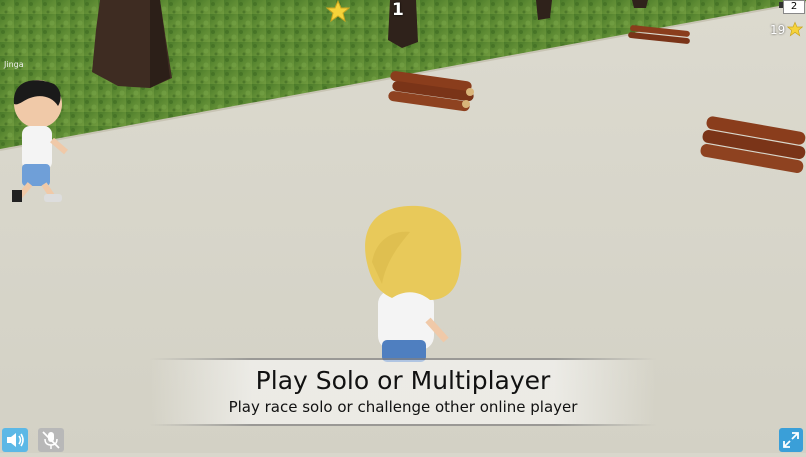  Describe the element at coordinates (794, 7) in the screenshot. I see `rank-indicator: 2` at that location.